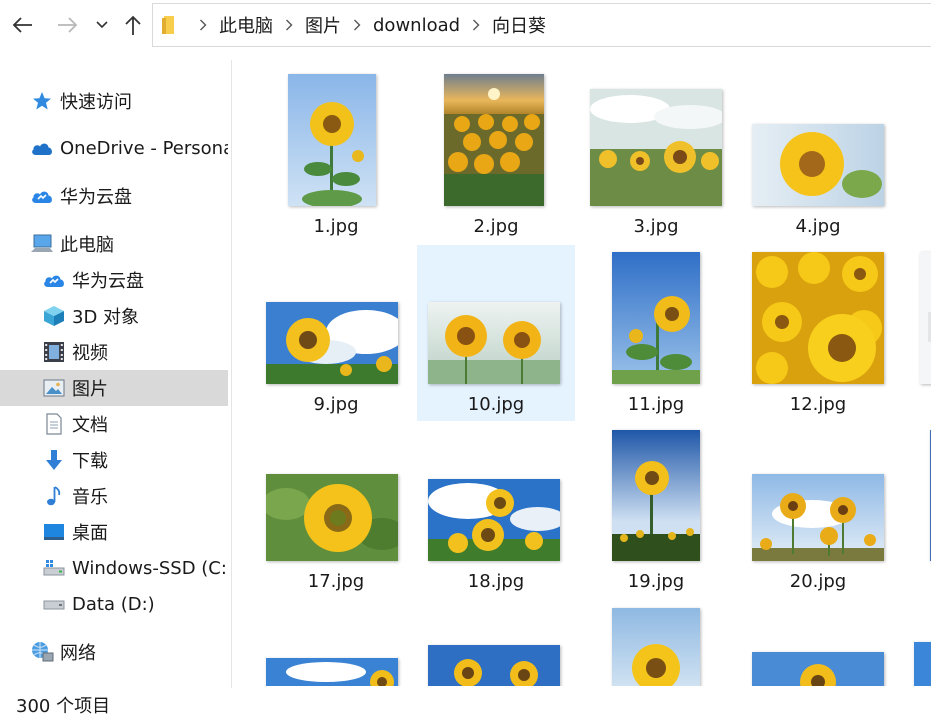 This screenshot has width=931, height=717. What do you see at coordinates (169, 25) in the screenshot?
I see `folder-icon` at bounding box center [169, 25].